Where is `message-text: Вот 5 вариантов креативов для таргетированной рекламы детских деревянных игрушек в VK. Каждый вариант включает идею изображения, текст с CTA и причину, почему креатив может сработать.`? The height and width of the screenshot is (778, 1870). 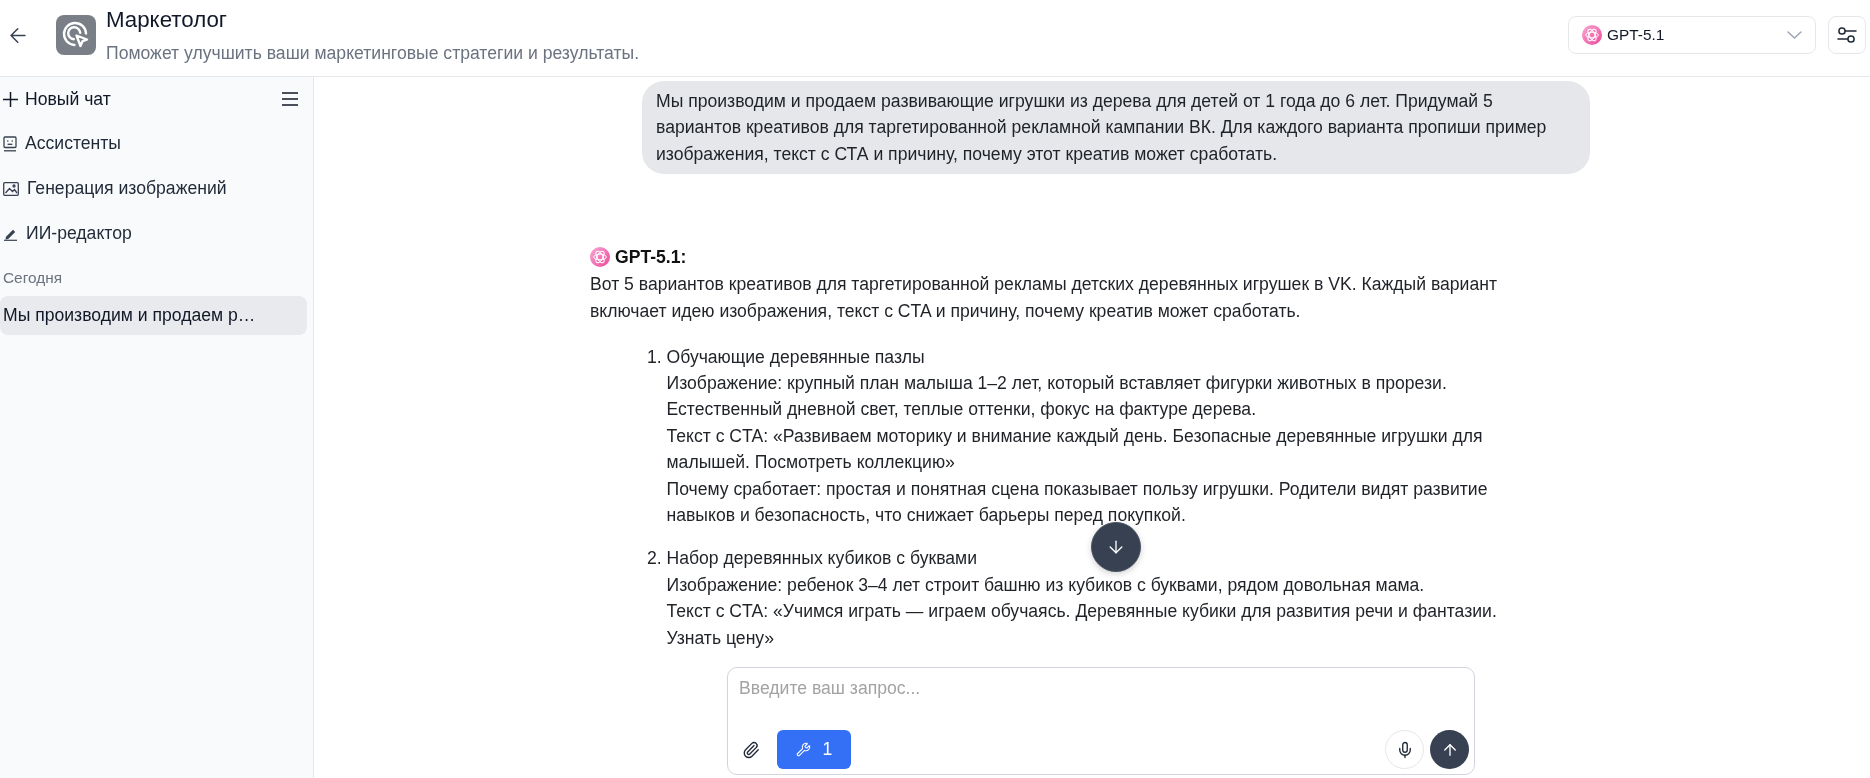 message-text: Вот 5 вариантов креативов для таргетированной рекламы детских деревянных игрушек в VK. Каждый вариант включает идею изображения, текст с CTA и причину, почему креатив может сработать. is located at coordinates (1044, 298).